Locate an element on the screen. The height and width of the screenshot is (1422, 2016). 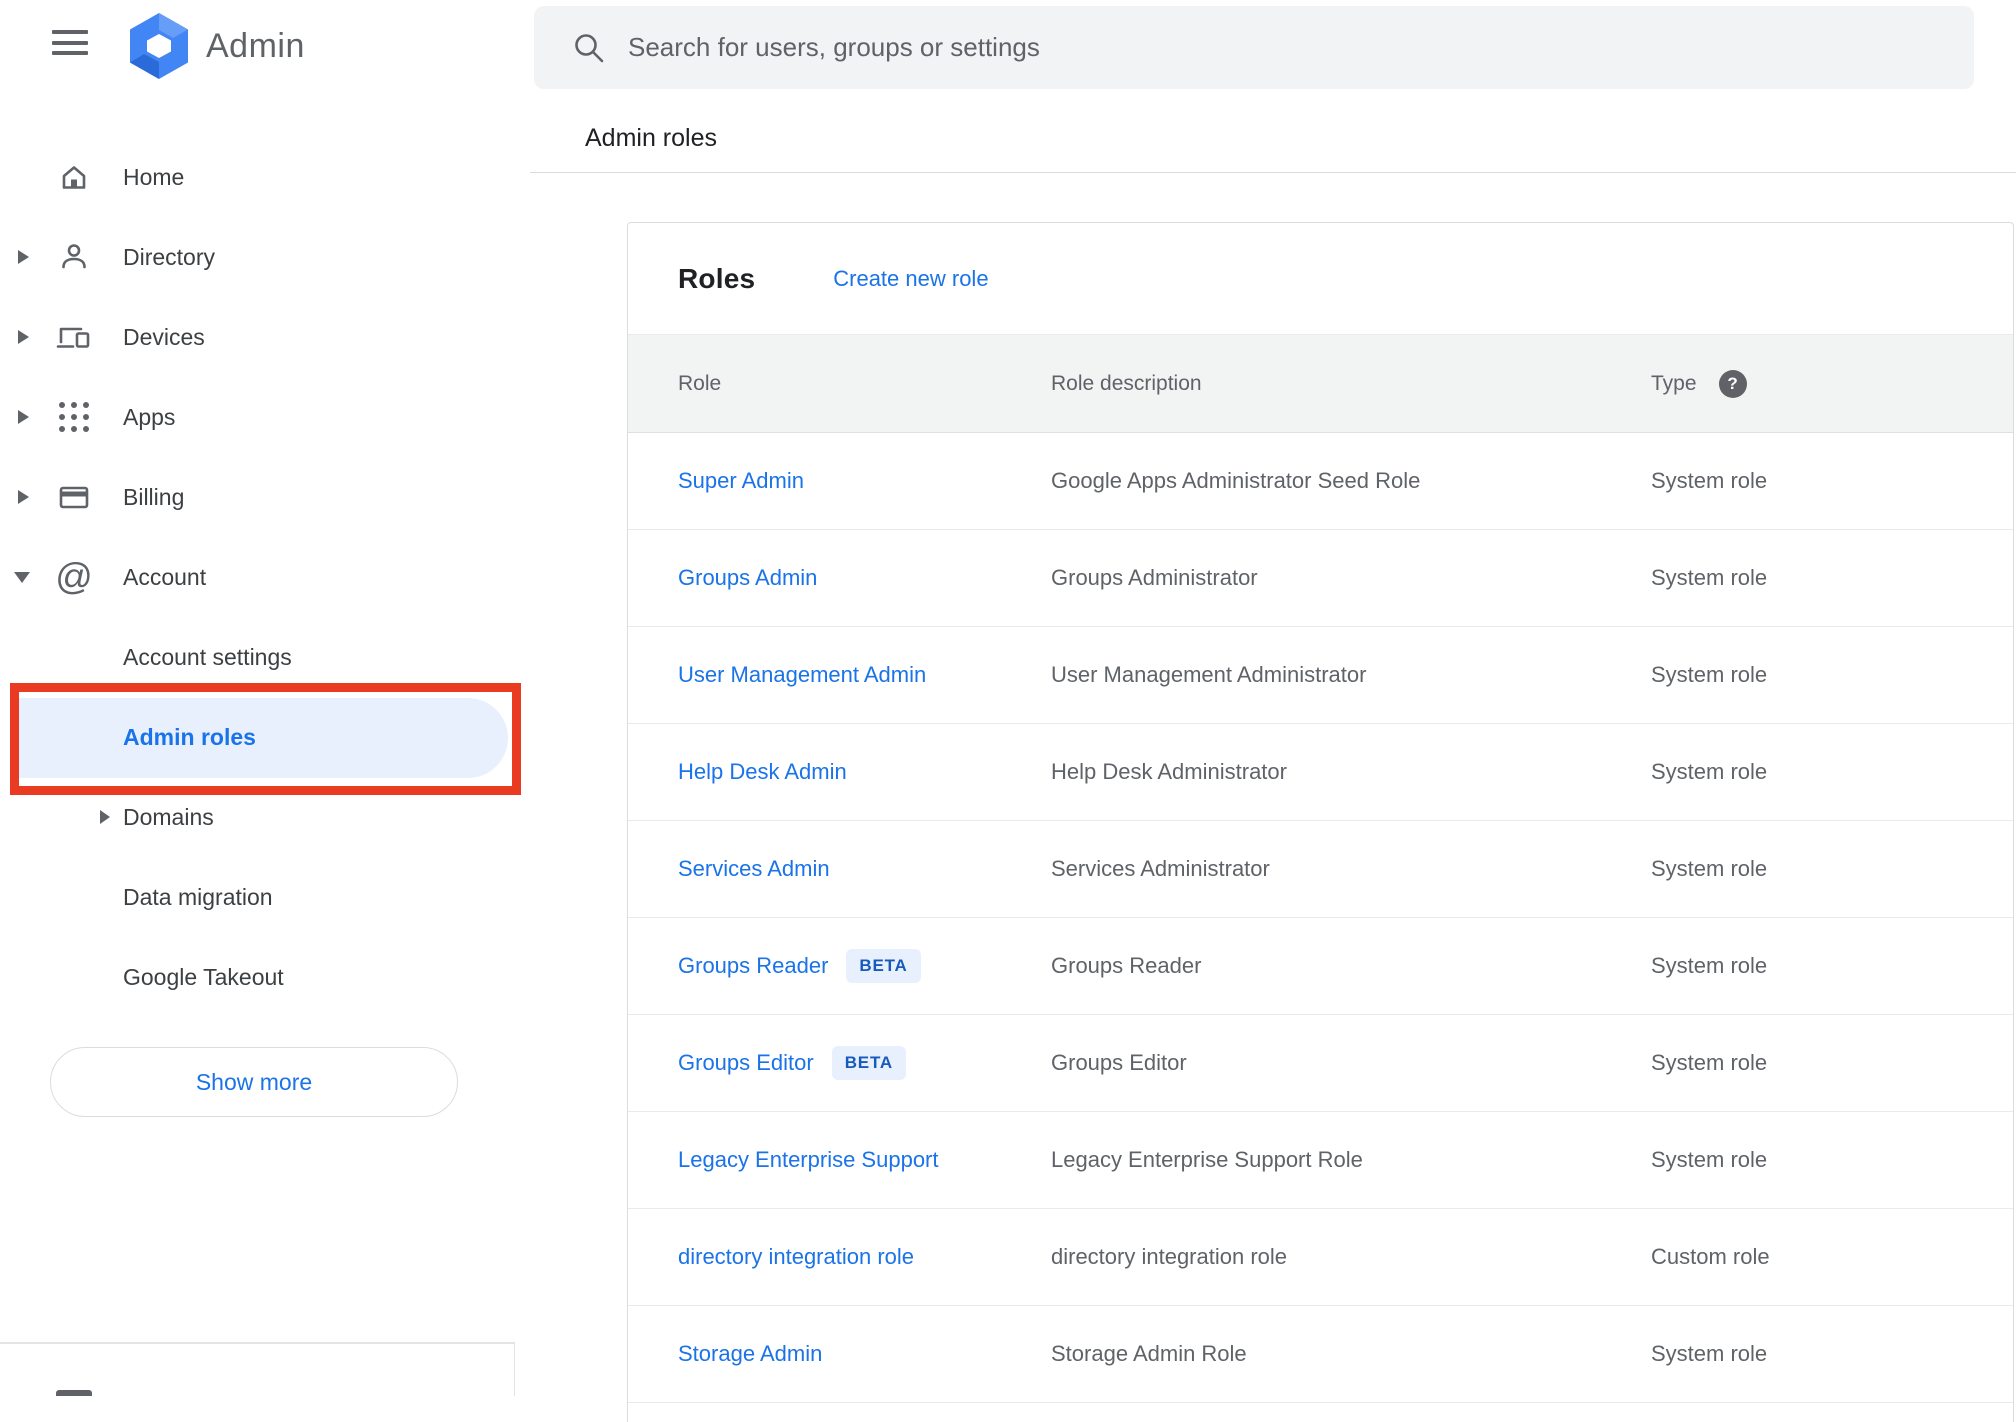
search-bar is located at coordinates (1254, 47).